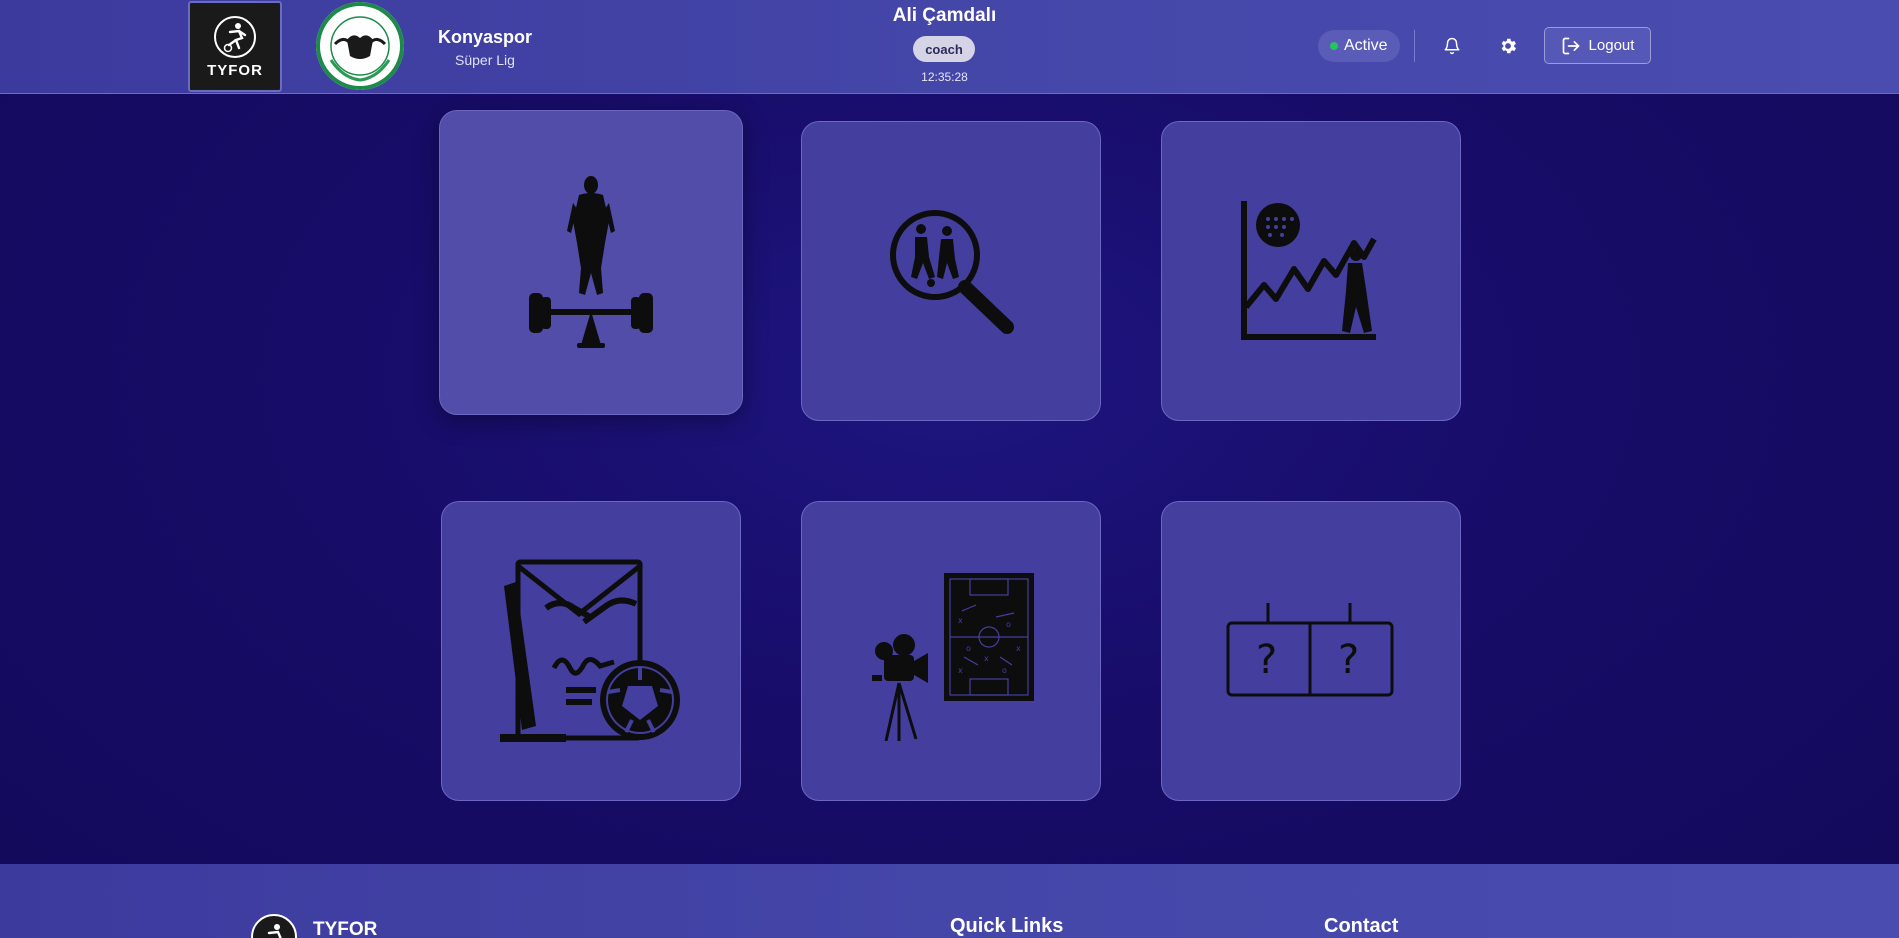  I want to click on logout-button: Logout, so click(1597, 45).